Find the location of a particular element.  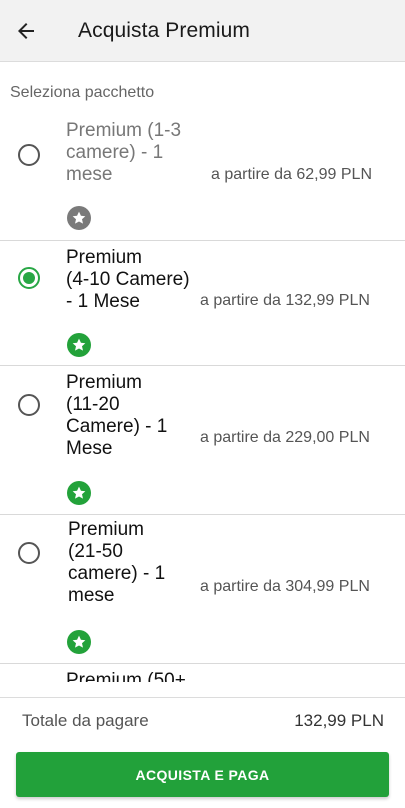

package-name: Premium (11-20 Camere) - 1 Mese is located at coordinates (117, 415).